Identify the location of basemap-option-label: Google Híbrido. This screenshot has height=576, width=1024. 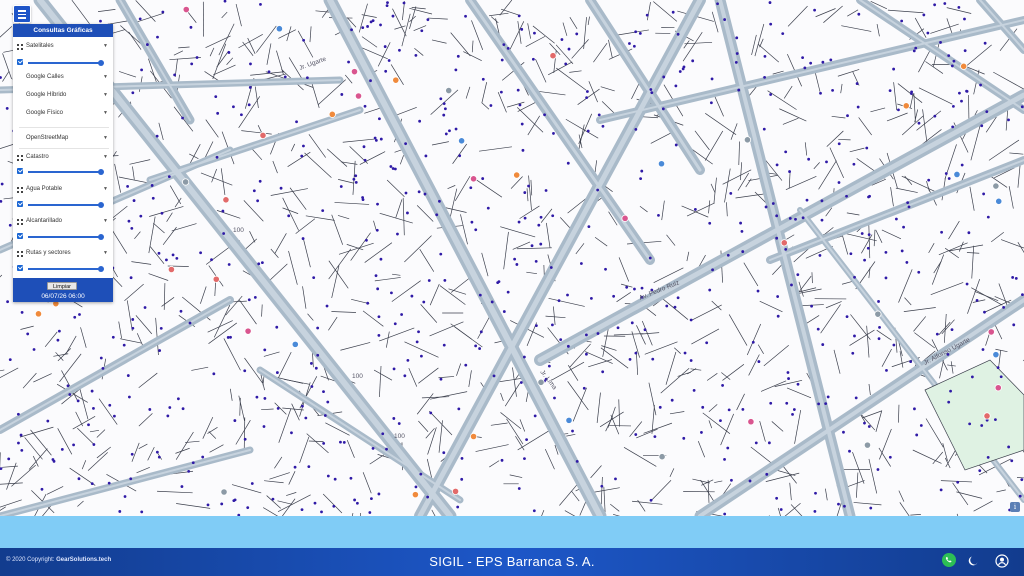
(46, 95).